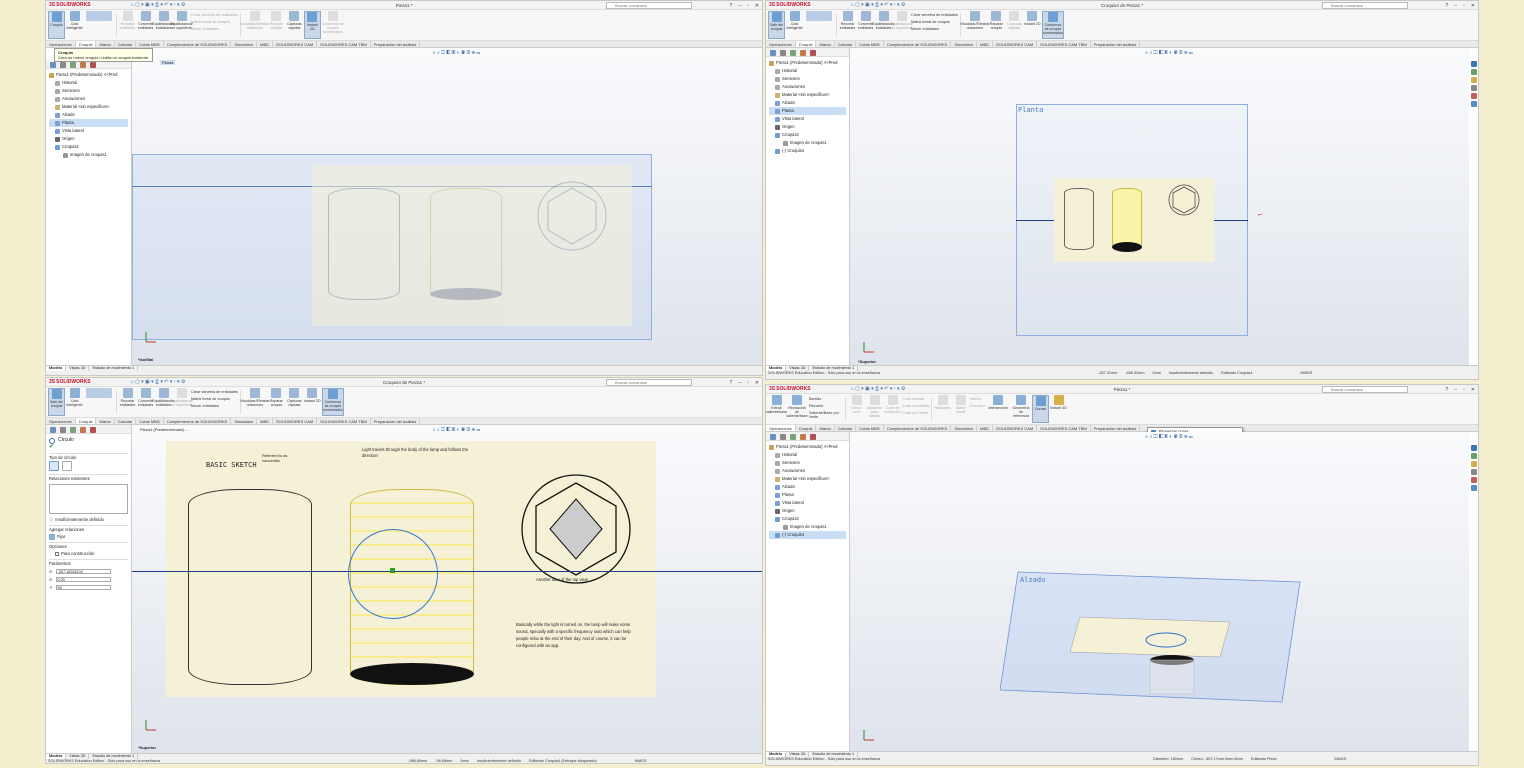  Describe the element at coordinates (998, 409) in the screenshot. I see `intersect-button: Intersección` at that location.